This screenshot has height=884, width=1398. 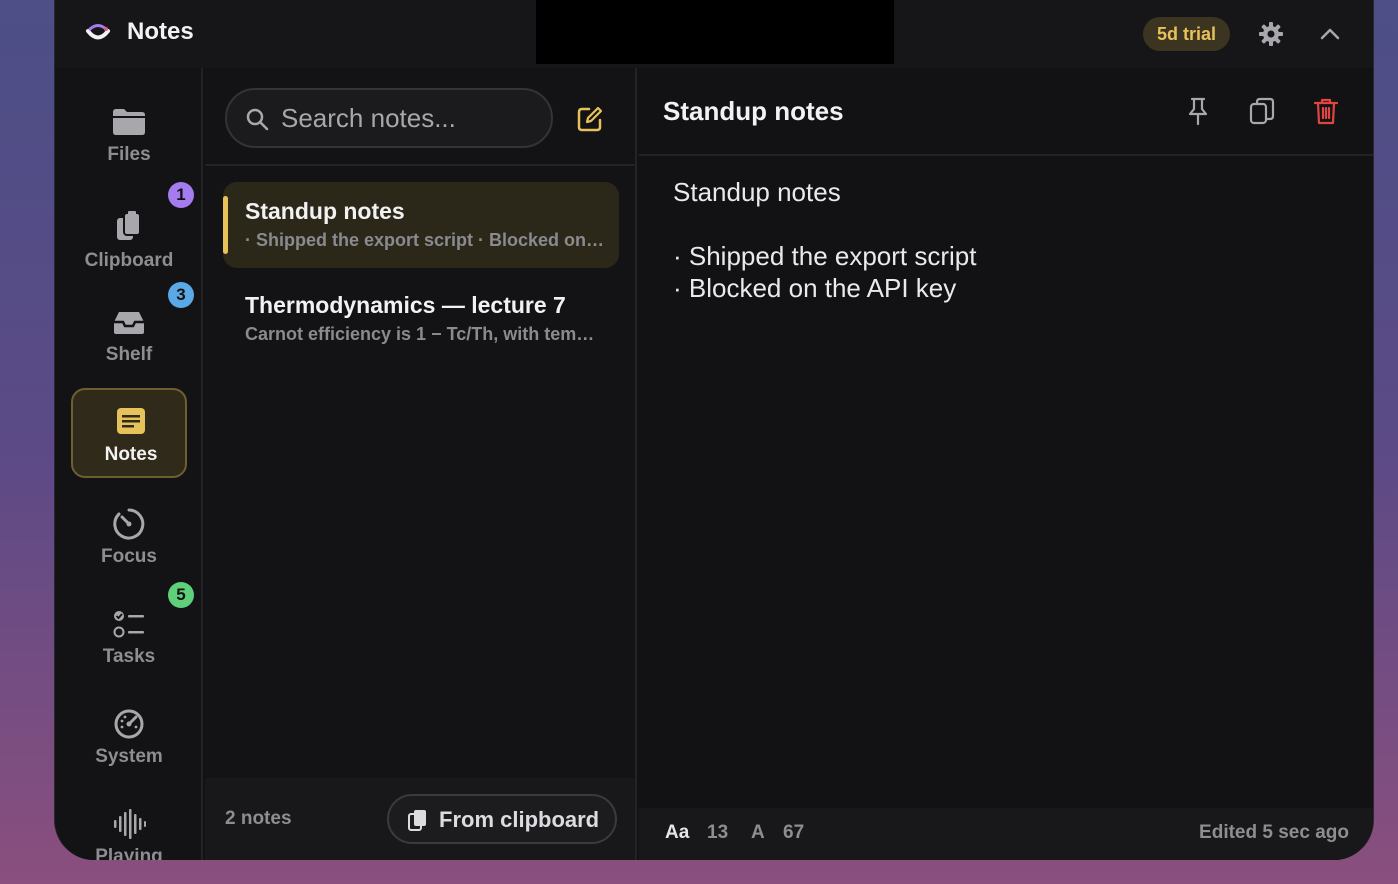 I want to click on sidebar-item-label: Notes, so click(x=131, y=454).